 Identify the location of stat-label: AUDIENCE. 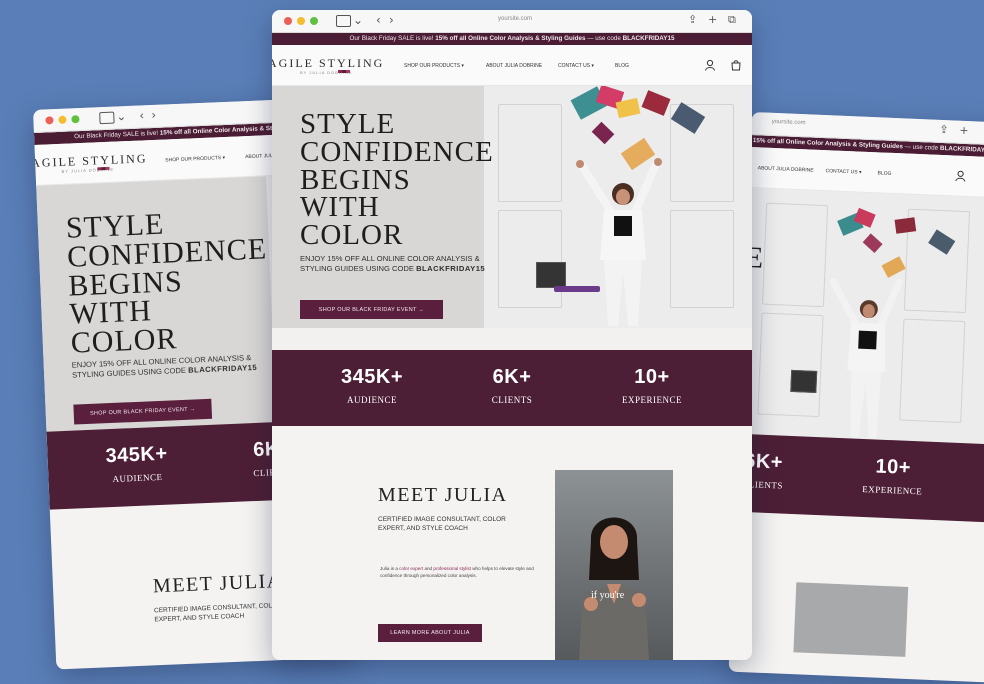
(372, 400).